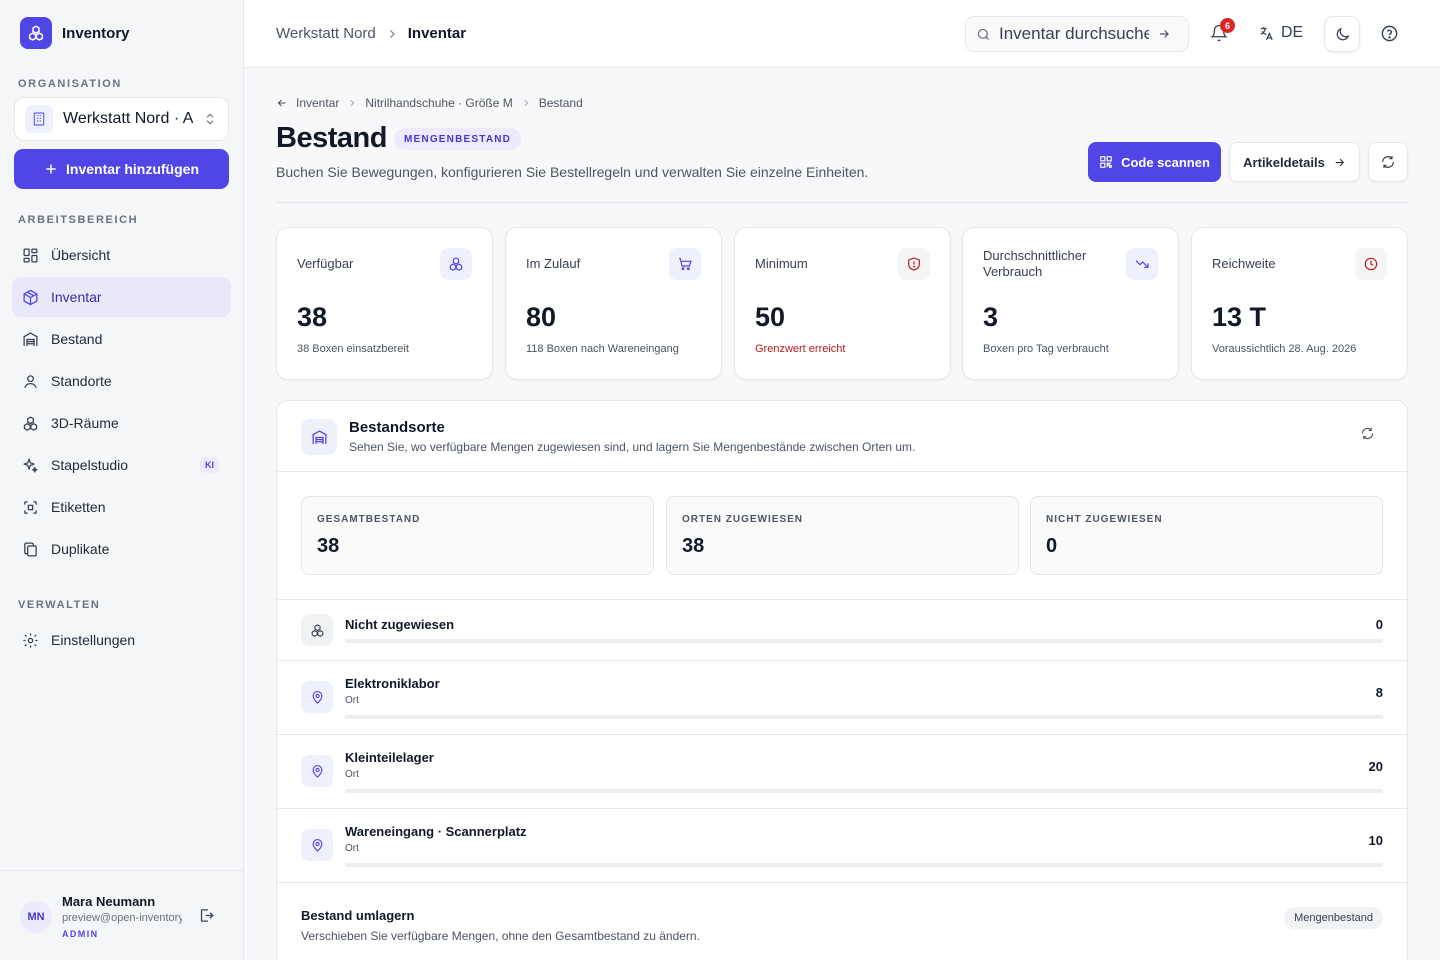 The width and height of the screenshot is (1440, 960). I want to click on organisation-name: Werkstatt Nord · A, so click(128, 118).